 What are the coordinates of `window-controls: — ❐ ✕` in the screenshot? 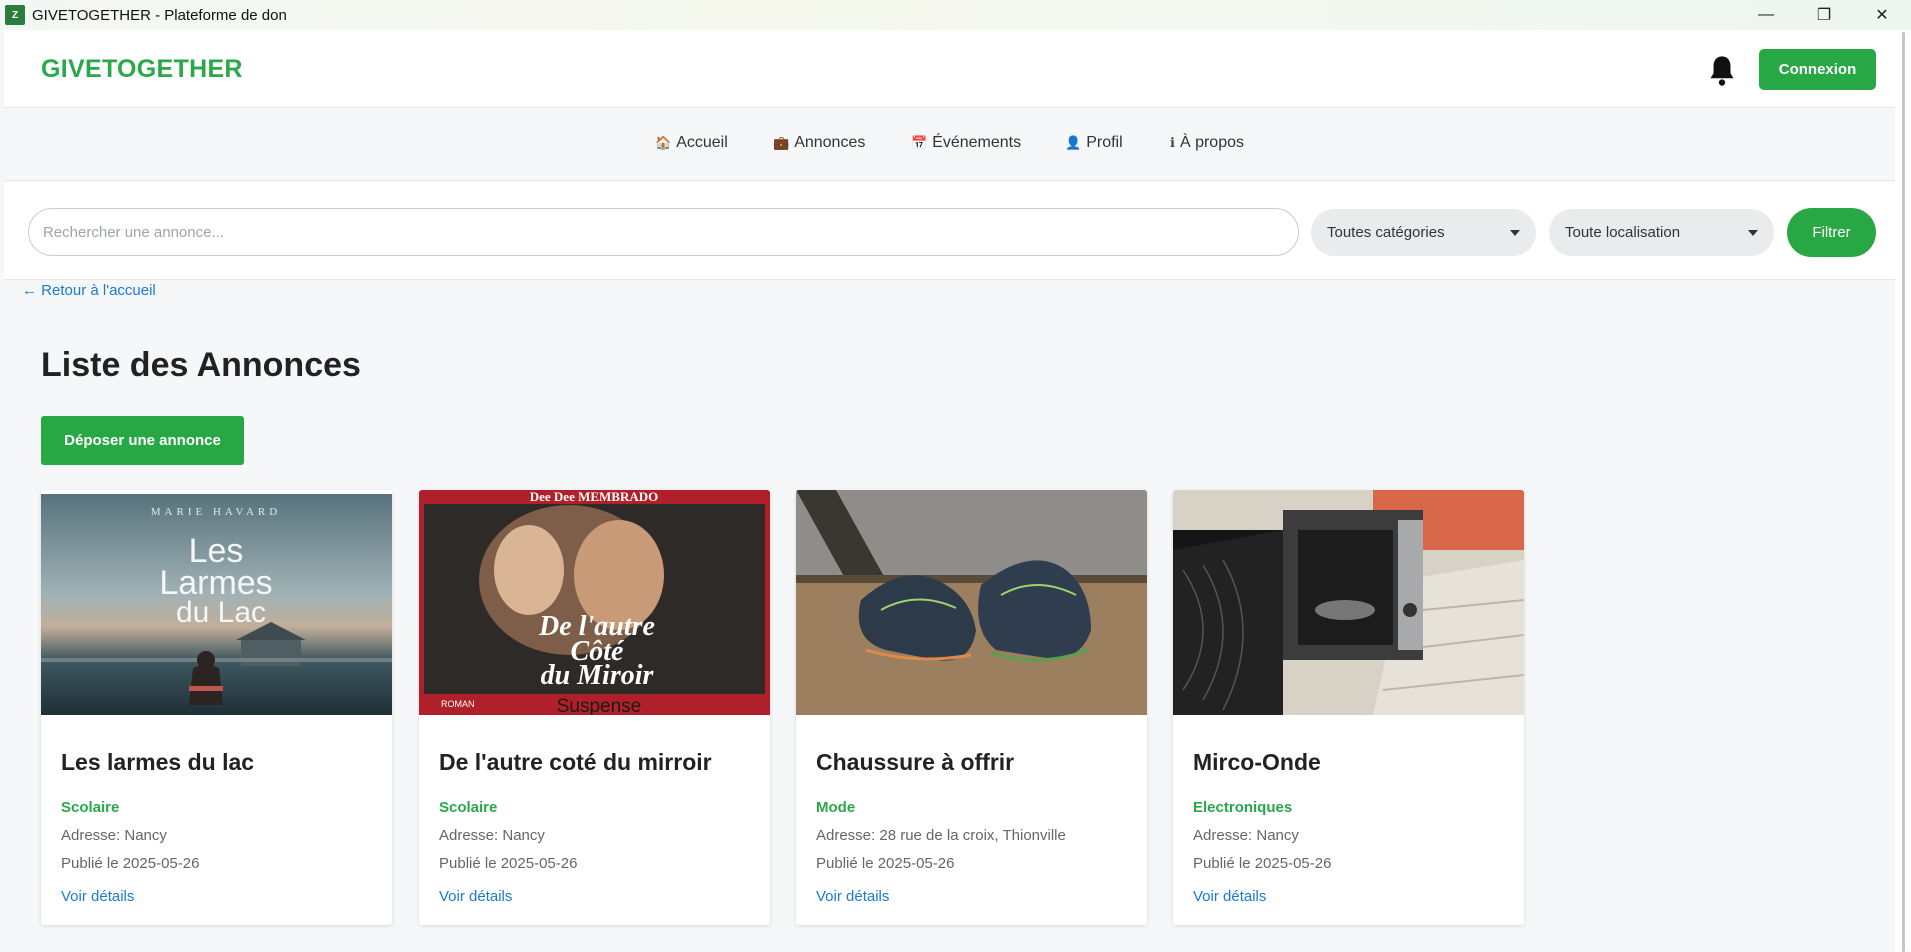 It's located at (1824, 15).